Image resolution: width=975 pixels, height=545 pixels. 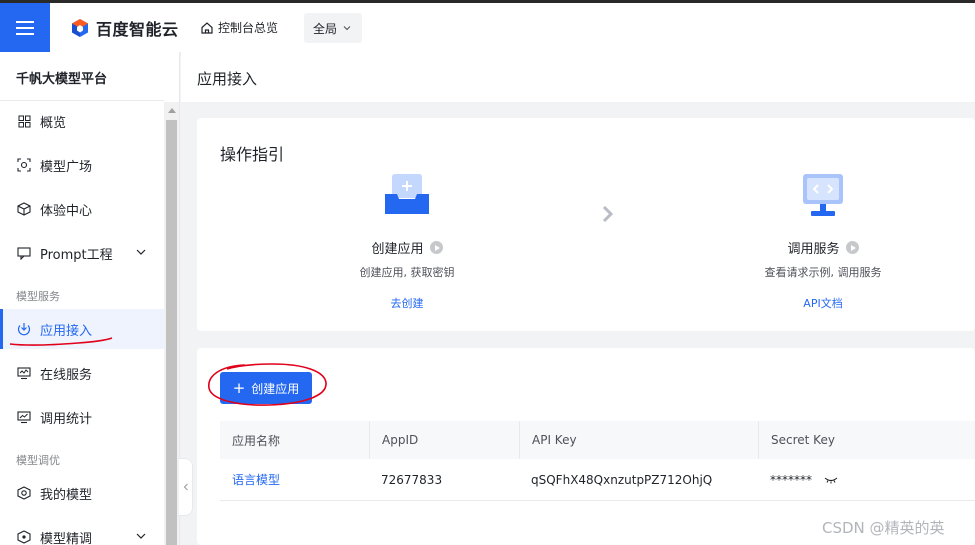 I want to click on sidebar-item-label: 应用接入, so click(x=66, y=331).